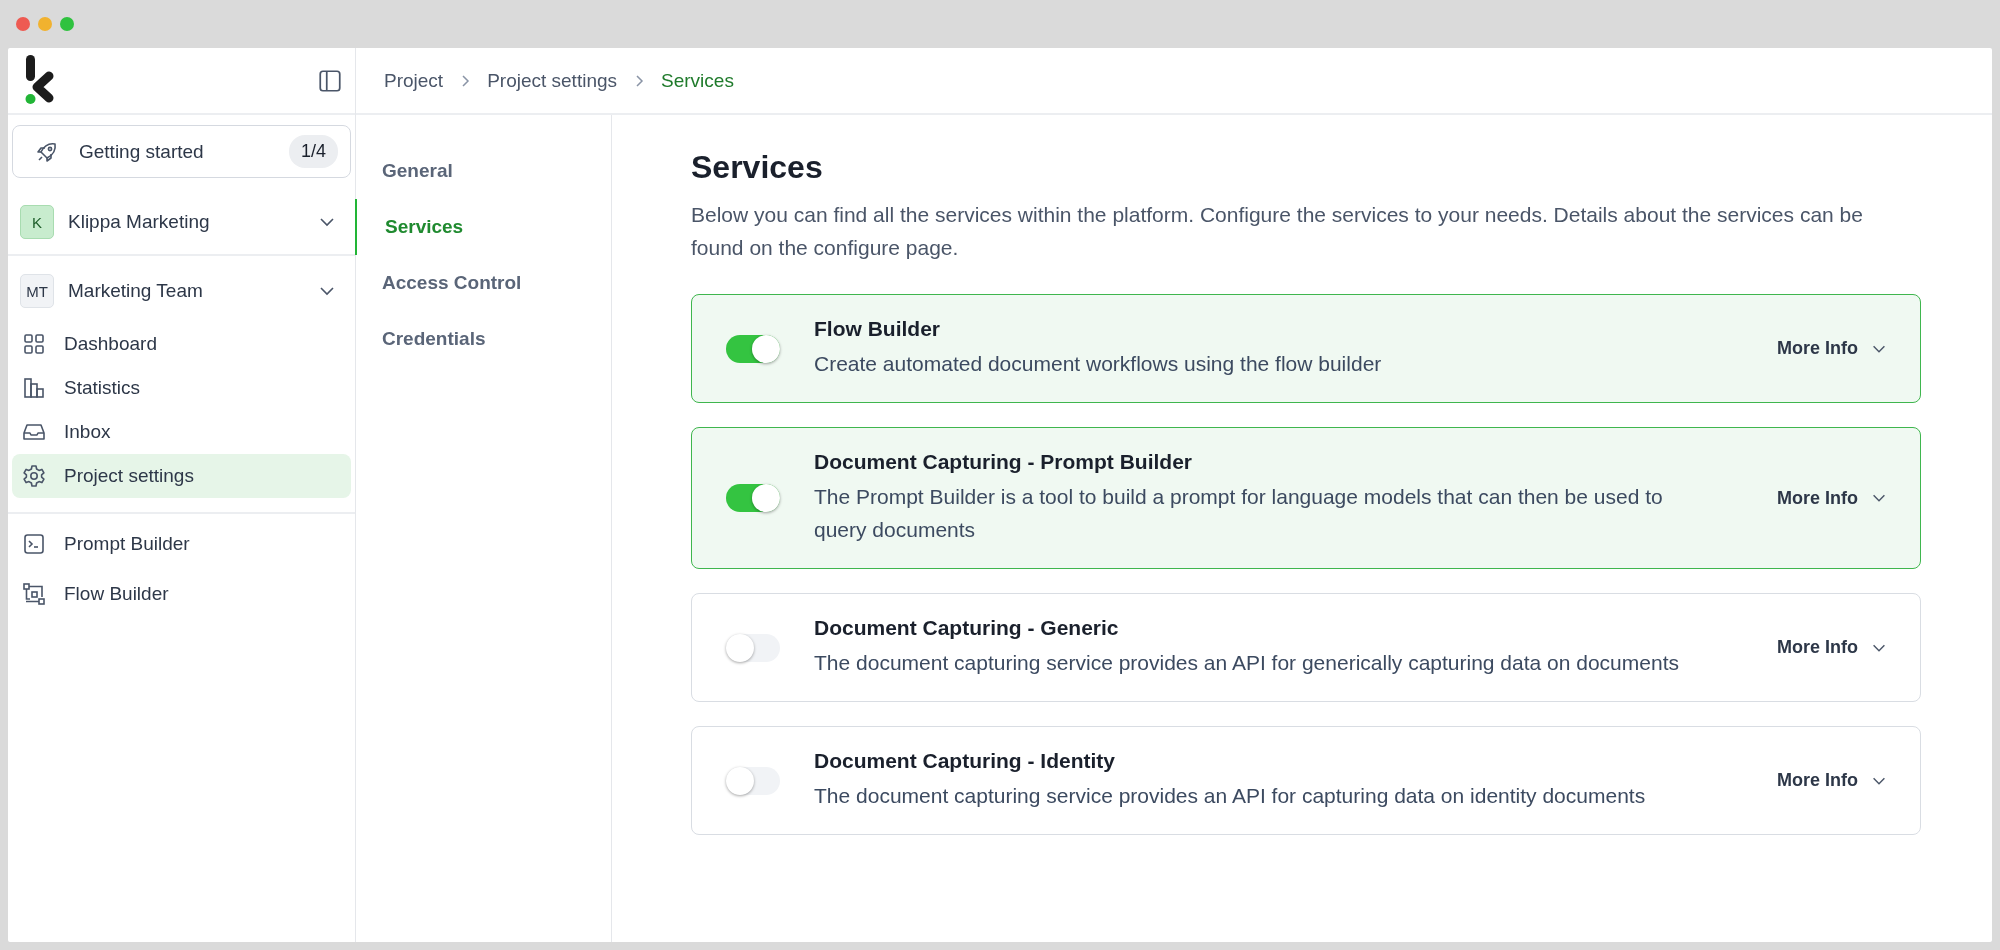 The height and width of the screenshot is (950, 2000). What do you see at coordinates (483, 283) in the screenshot?
I see `settings-tab: Access Control` at bounding box center [483, 283].